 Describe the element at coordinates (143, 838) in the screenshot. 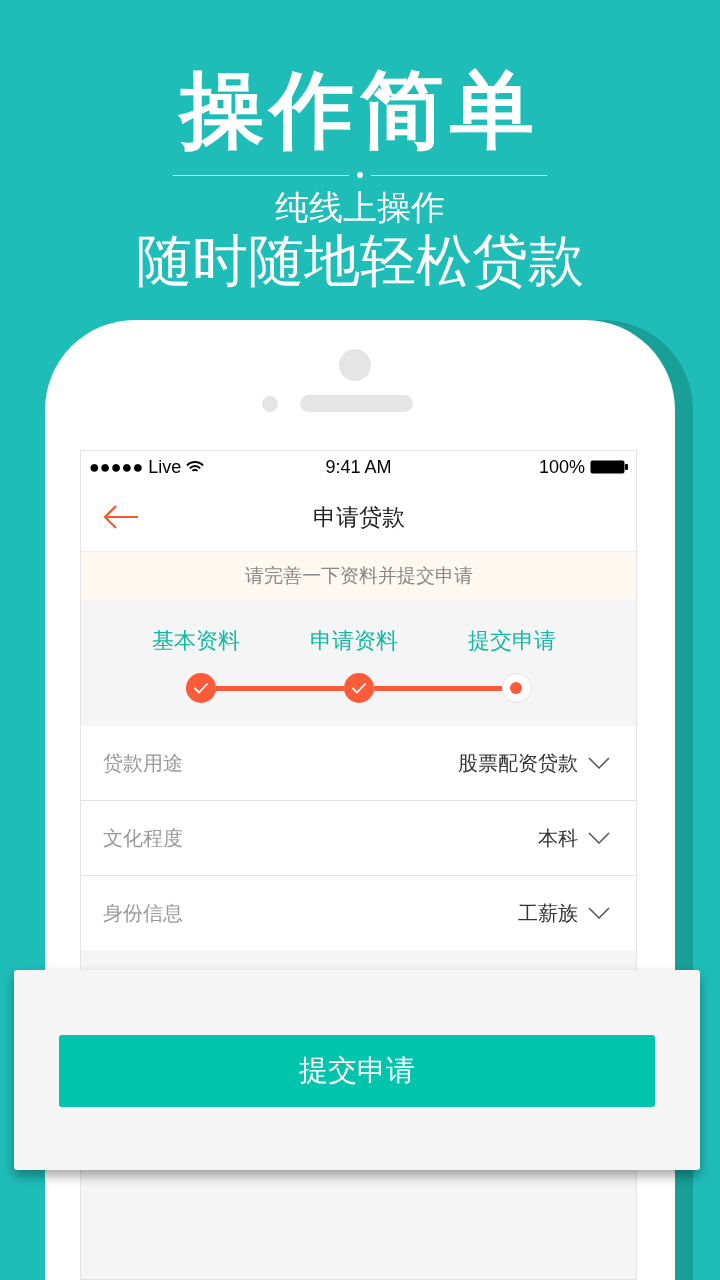

I see `field-label: 文化程度` at that location.